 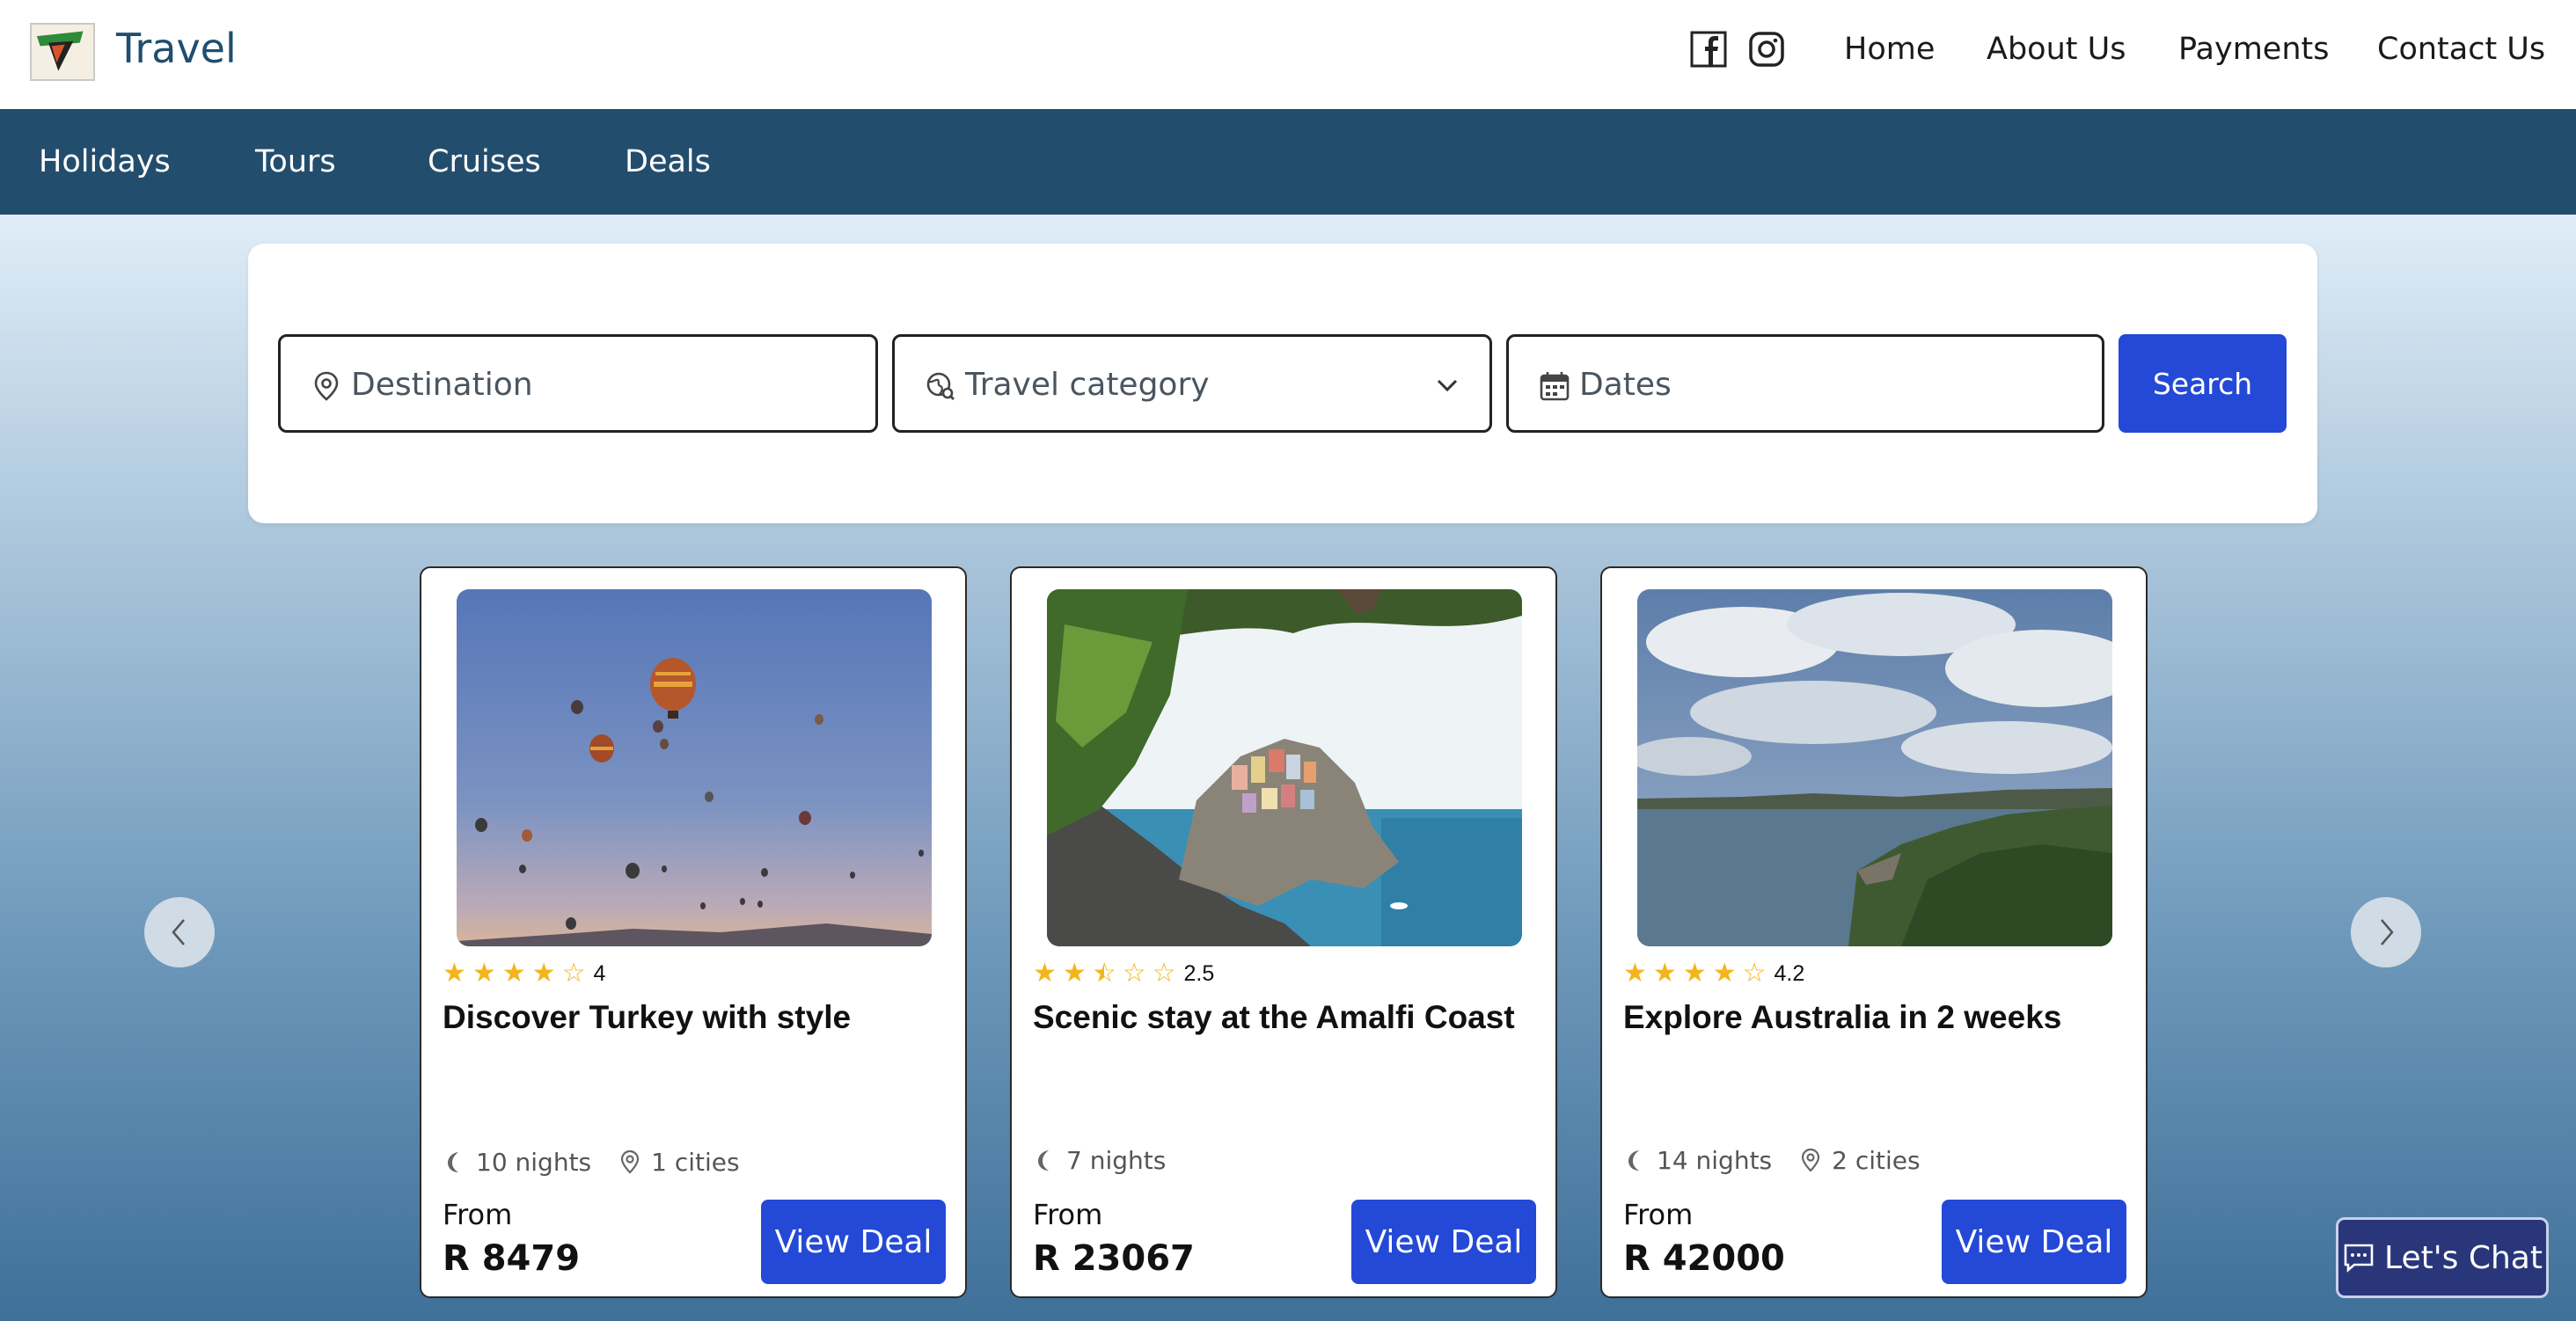 I want to click on cities-info: 1 cities, so click(x=679, y=1162).